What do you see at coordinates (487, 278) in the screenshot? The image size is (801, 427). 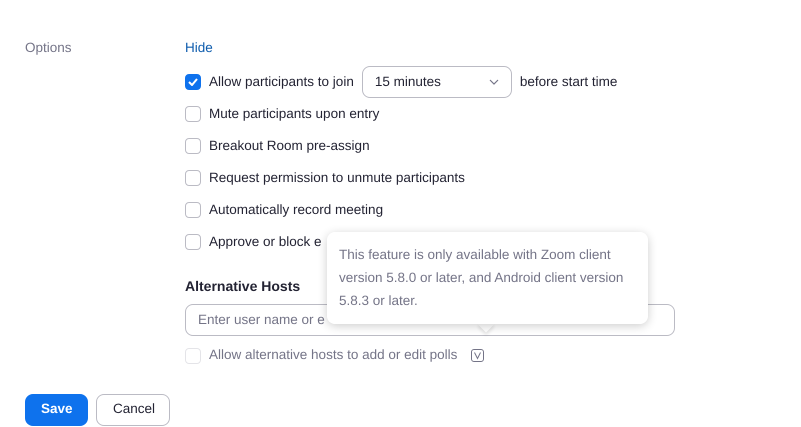 I see `tooltip: This feature is only available with Zoom client version 5.8.0 or later, and Android client version 5.8.3 or later.` at bounding box center [487, 278].